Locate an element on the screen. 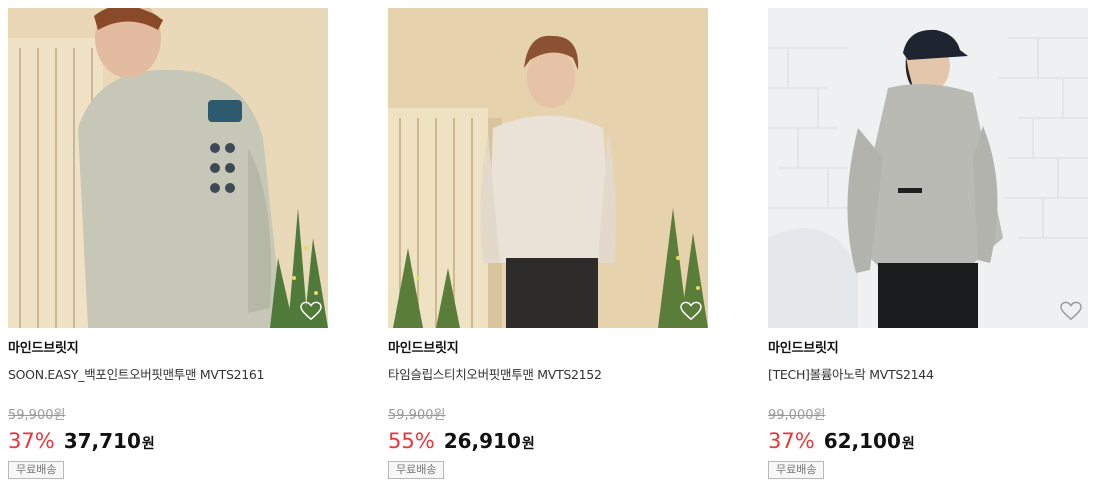 The image size is (1098, 503). price-row: 55% 26,910원 is located at coordinates (548, 442).